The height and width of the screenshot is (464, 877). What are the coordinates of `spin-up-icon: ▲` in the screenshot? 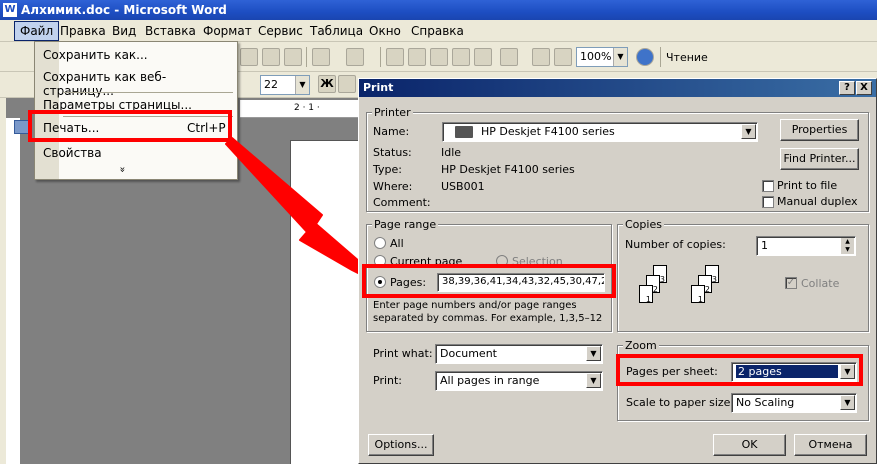 It's located at (847, 242).